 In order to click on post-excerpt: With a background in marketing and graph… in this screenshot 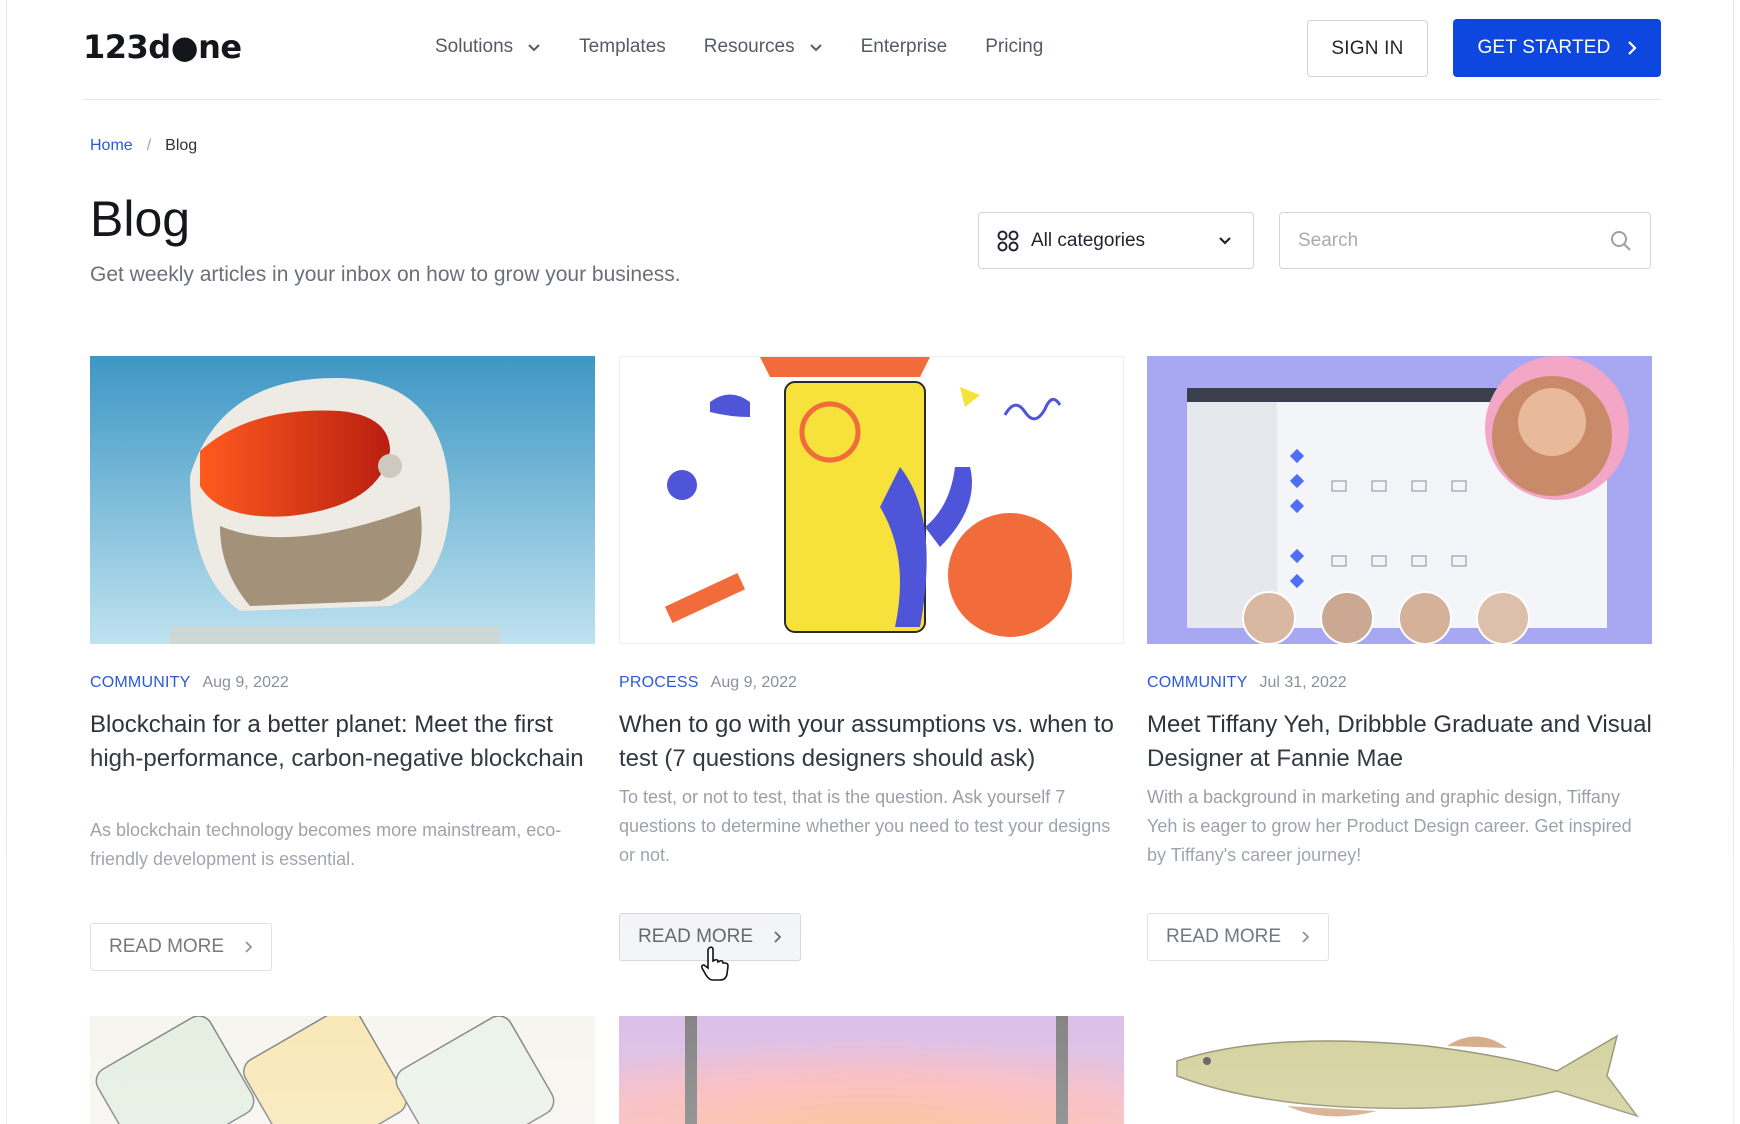, I will do `click(1389, 826)`.